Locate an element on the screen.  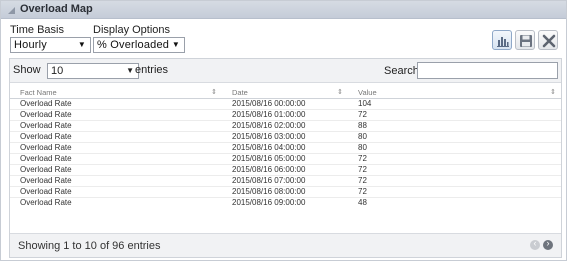
collapse-triangle-icon is located at coordinates (11, 10).